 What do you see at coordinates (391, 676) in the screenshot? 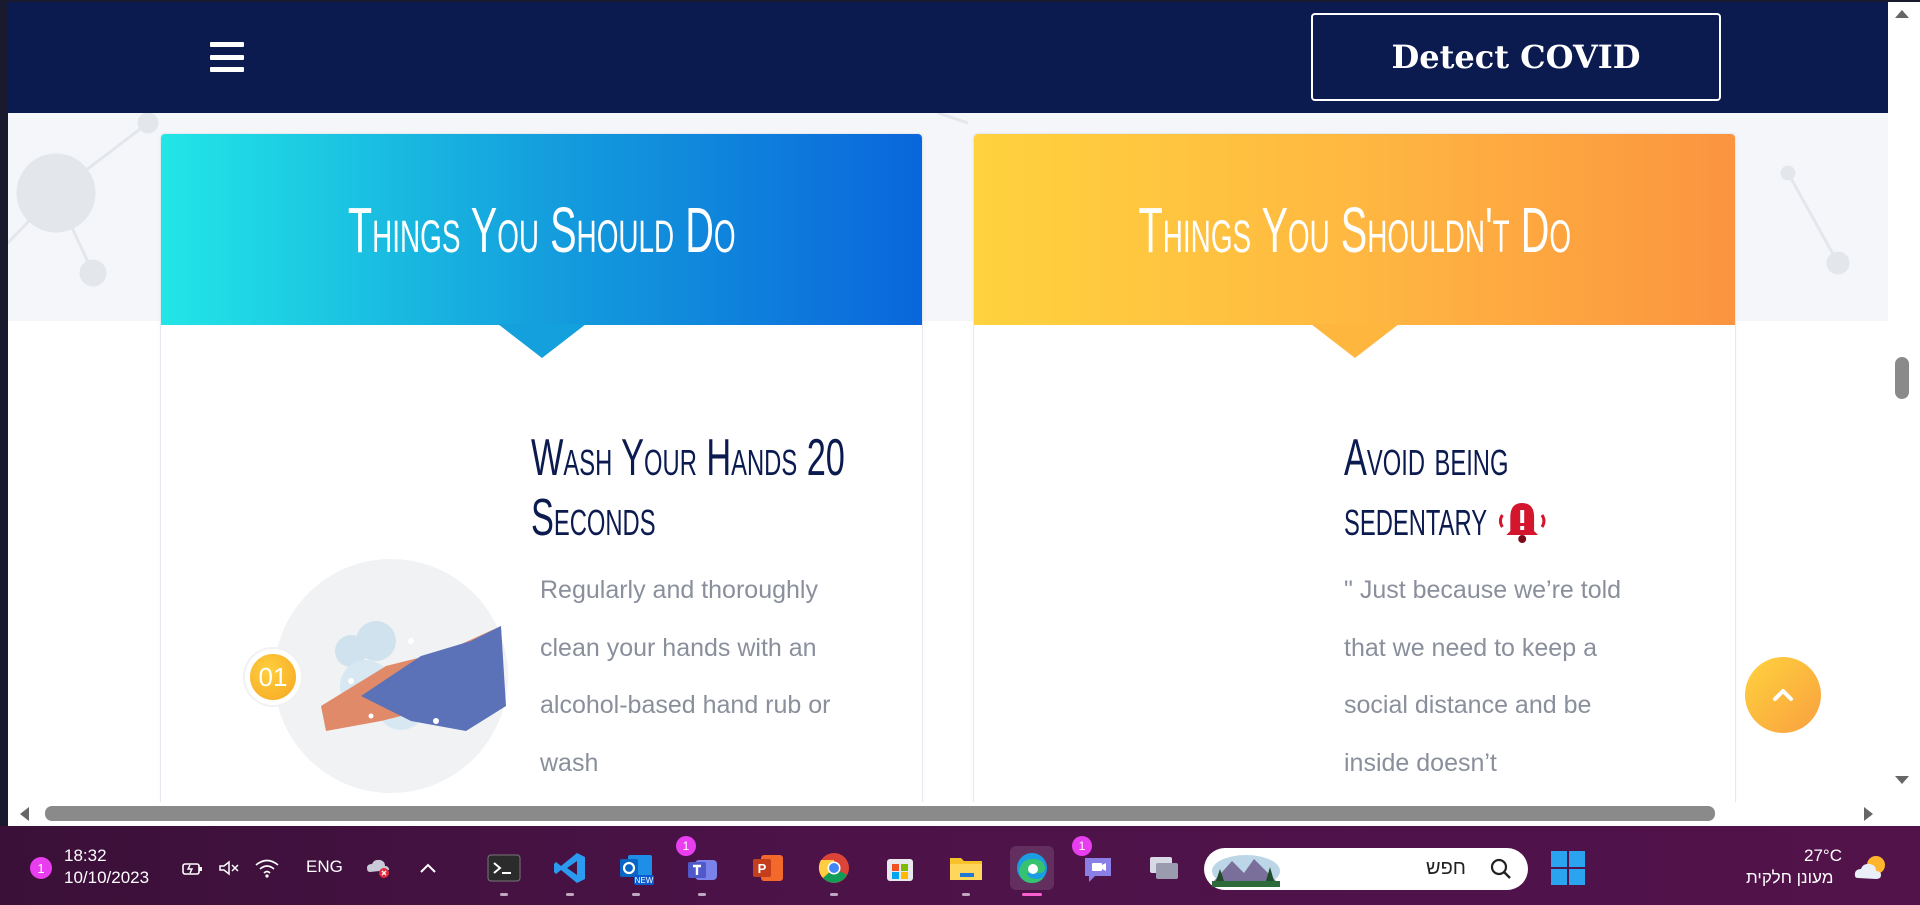
I see `washing-hands-illustration` at bounding box center [391, 676].